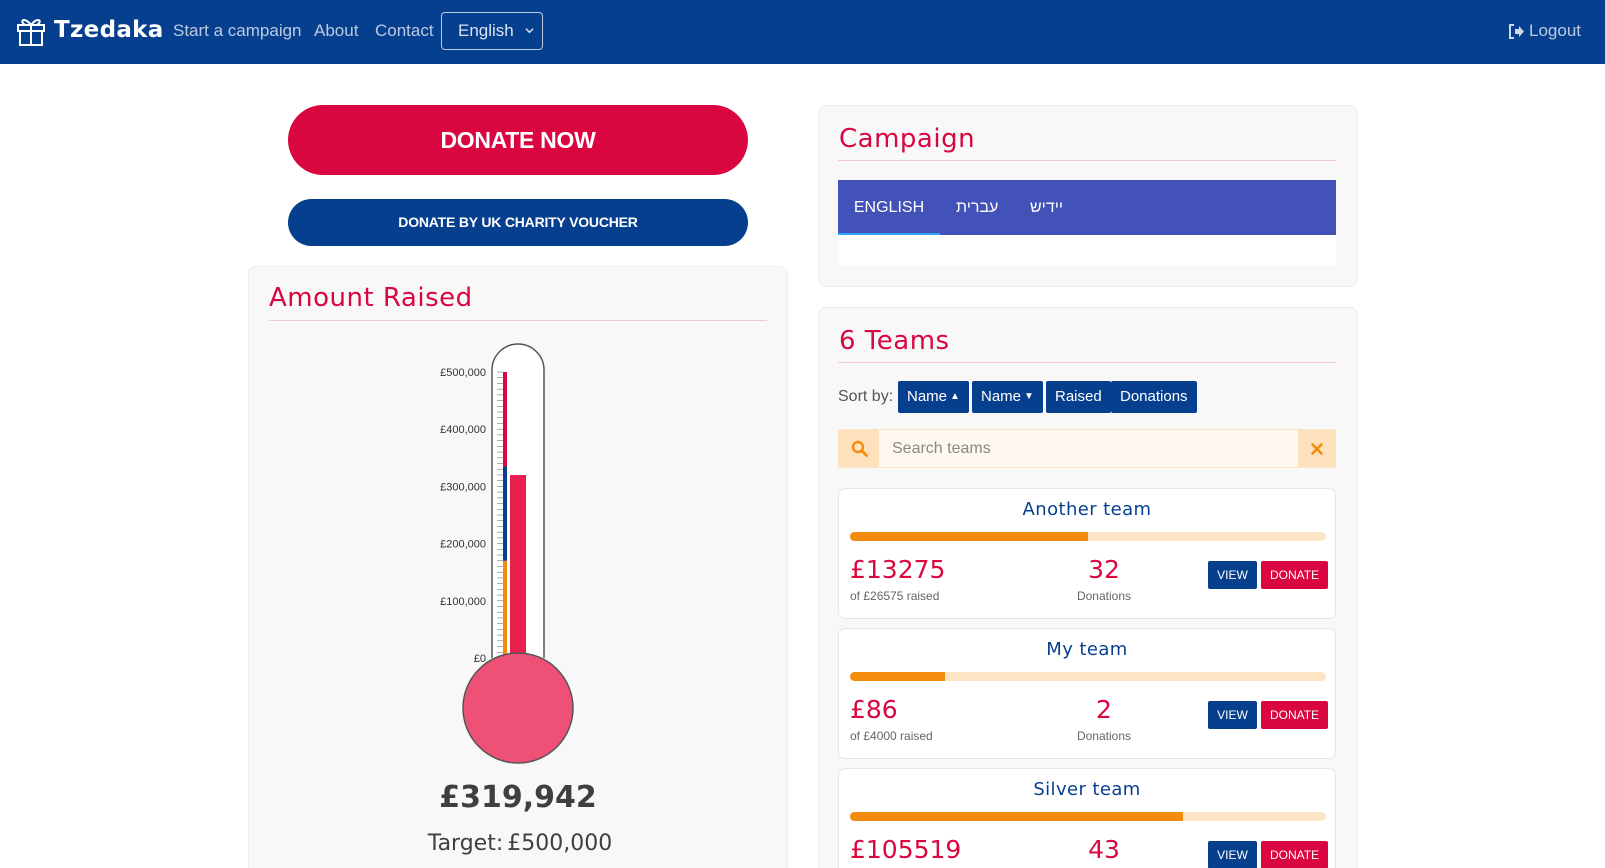 The height and width of the screenshot is (868, 1605). What do you see at coordinates (866, 396) in the screenshot?
I see `sort-label: Sort by:` at bounding box center [866, 396].